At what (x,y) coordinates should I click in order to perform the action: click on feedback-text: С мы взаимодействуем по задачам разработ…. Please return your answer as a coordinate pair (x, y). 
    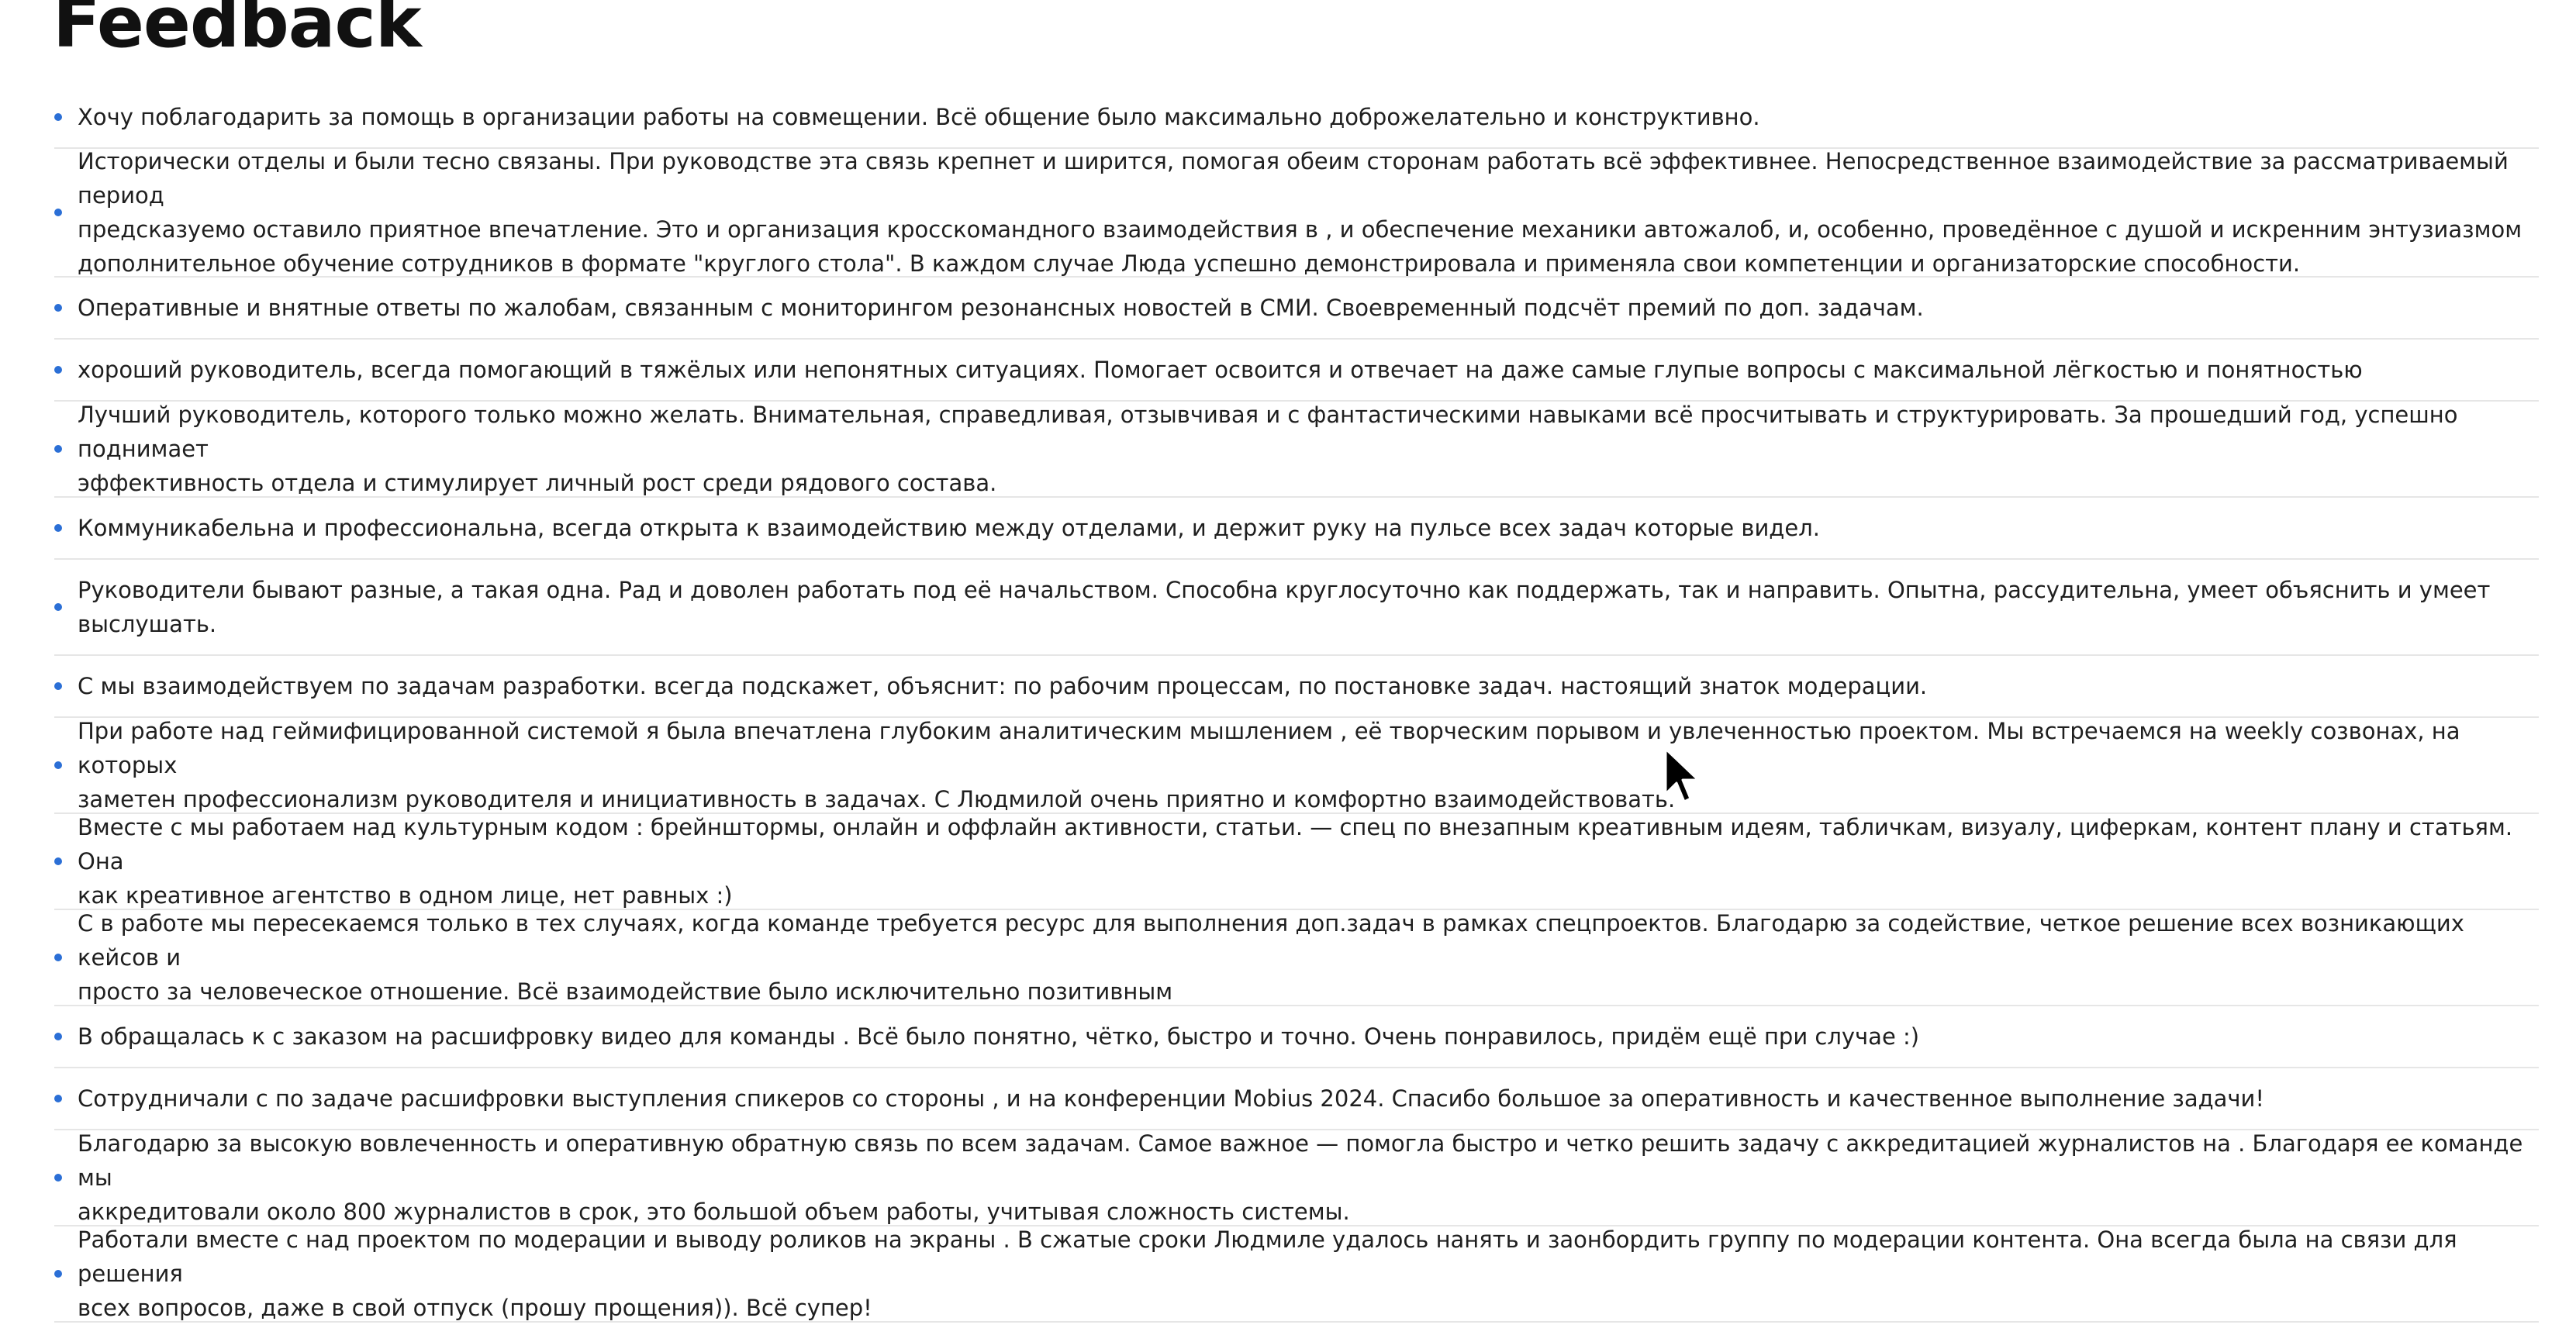
    Looking at the image, I should click on (1003, 686).